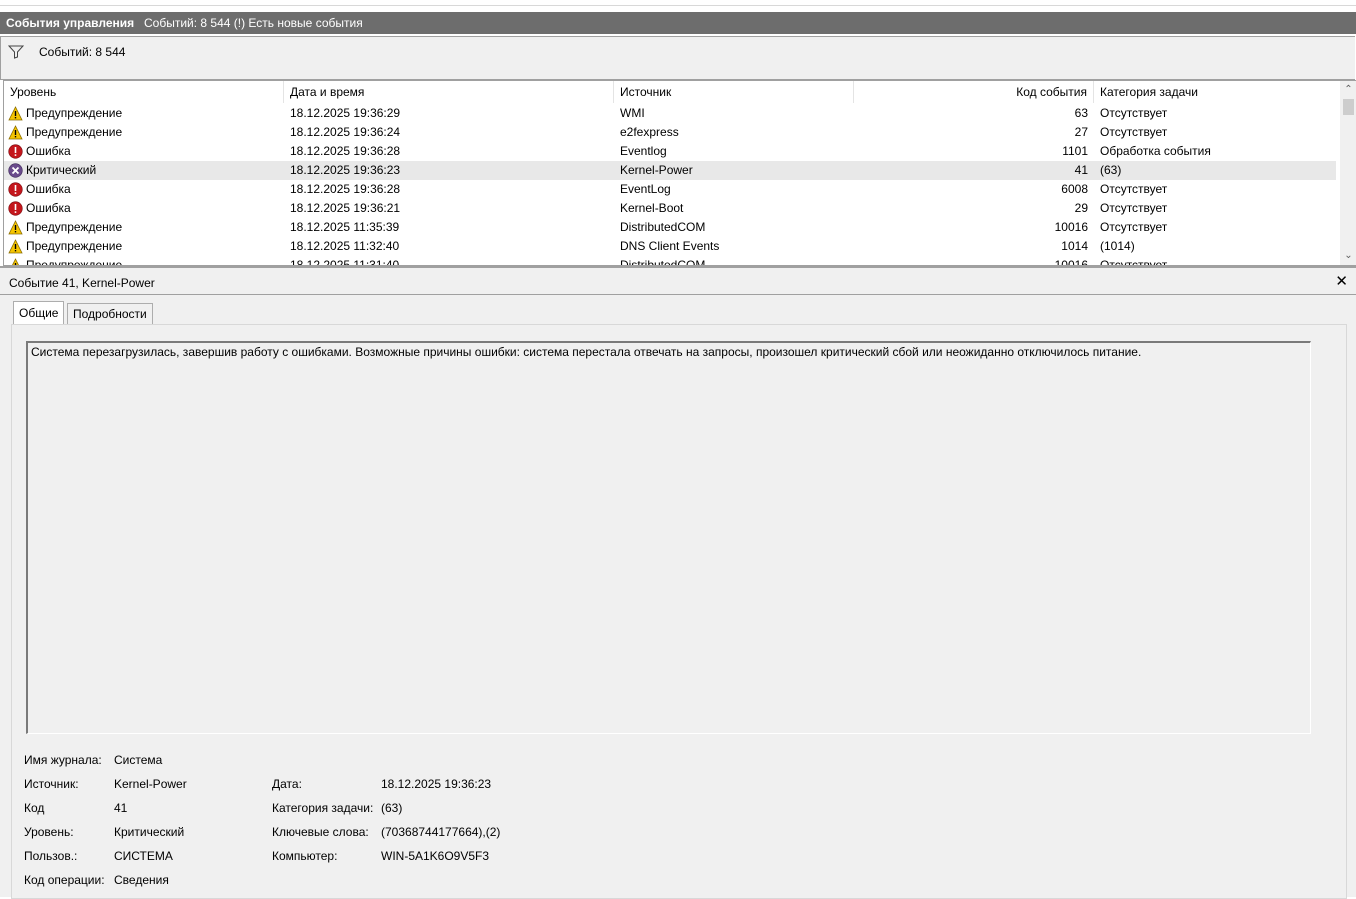 This screenshot has width=1356, height=899. Describe the element at coordinates (449, 92) in the screenshot. I see `column-header-date: Дата и время` at that location.